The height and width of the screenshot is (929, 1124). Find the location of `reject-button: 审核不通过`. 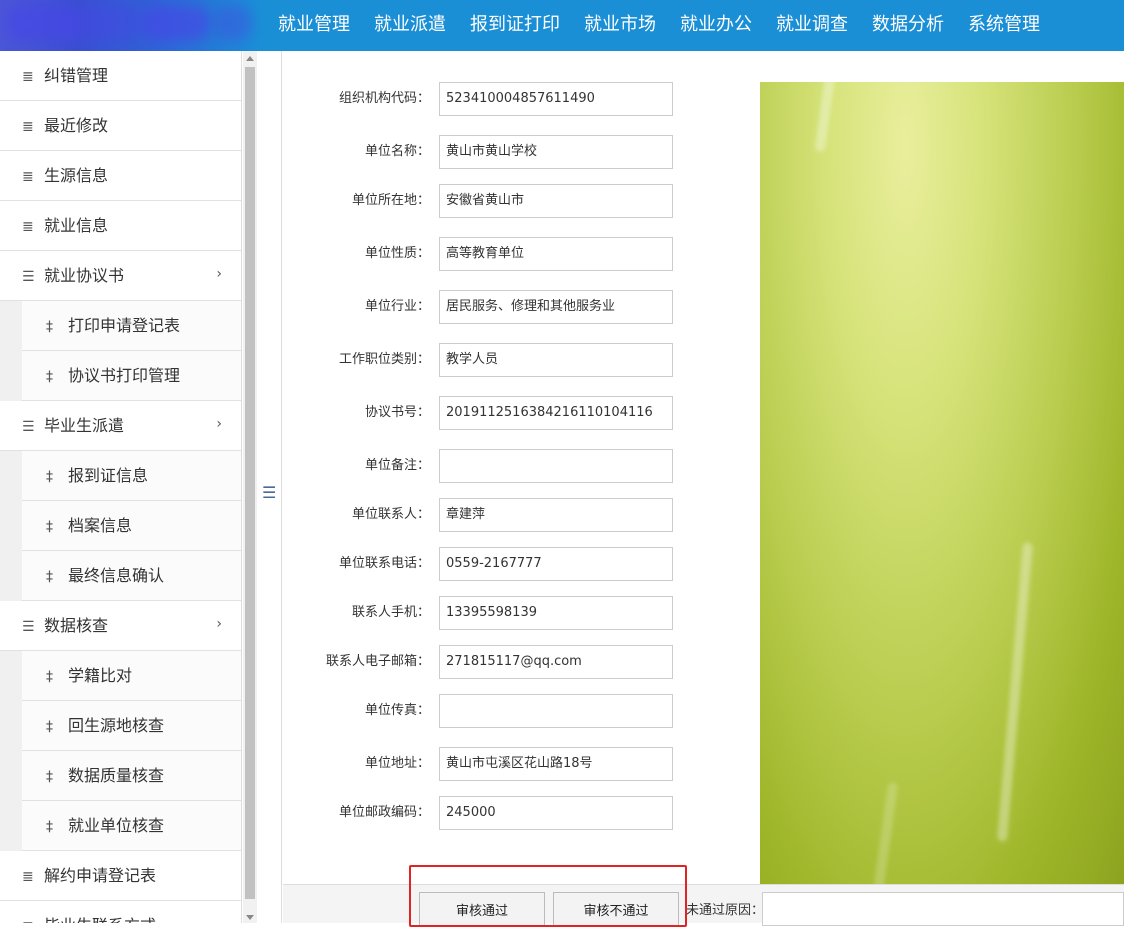

reject-button: 审核不通过 is located at coordinates (616, 909).